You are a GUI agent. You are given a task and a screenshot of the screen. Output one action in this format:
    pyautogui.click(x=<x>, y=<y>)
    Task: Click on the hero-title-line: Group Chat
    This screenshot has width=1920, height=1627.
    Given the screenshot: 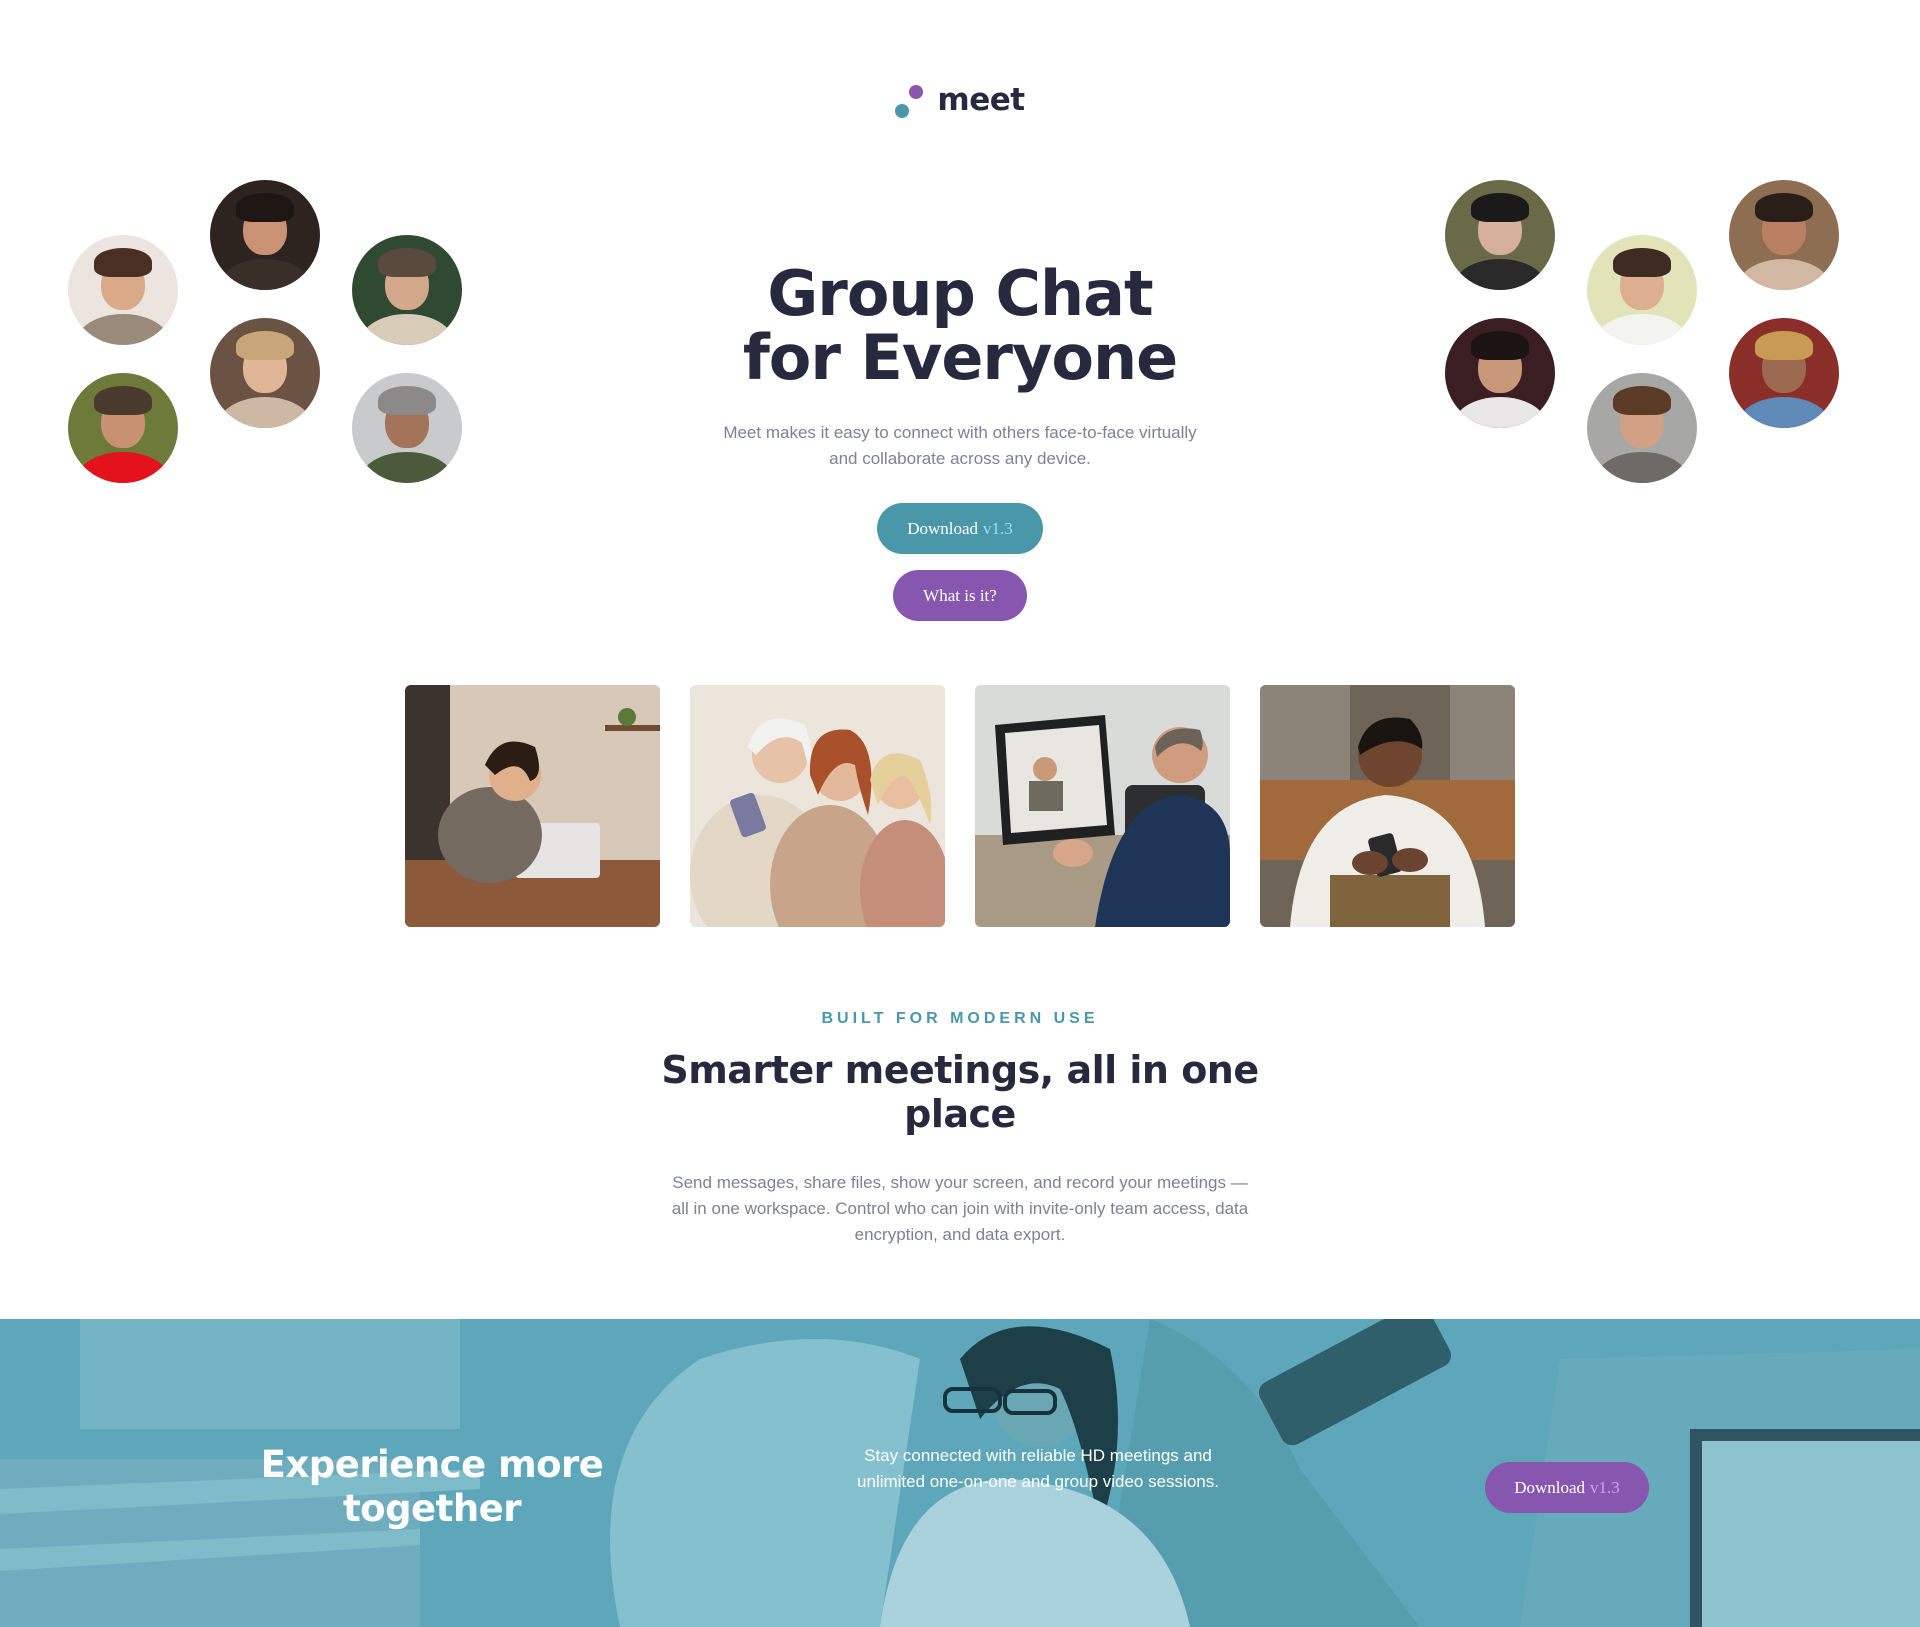 What is the action you would take?
    pyautogui.click(x=960, y=293)
    